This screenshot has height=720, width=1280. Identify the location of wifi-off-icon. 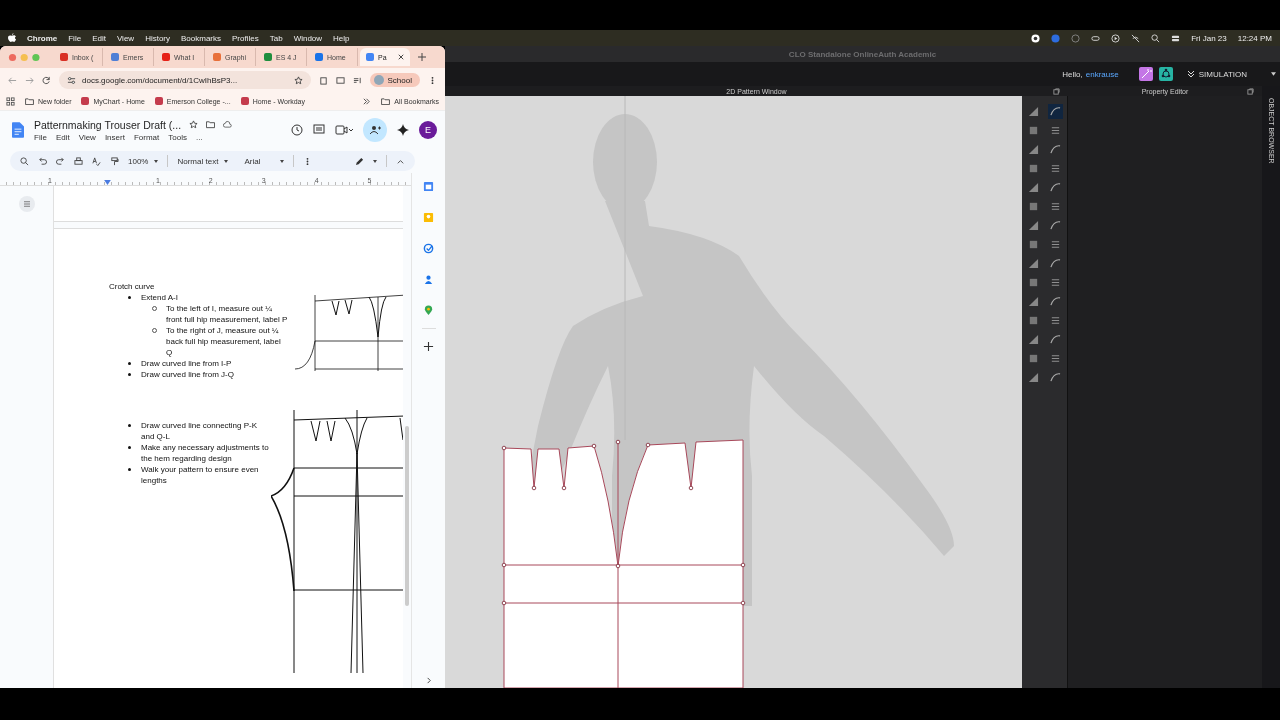
(1136, 38).